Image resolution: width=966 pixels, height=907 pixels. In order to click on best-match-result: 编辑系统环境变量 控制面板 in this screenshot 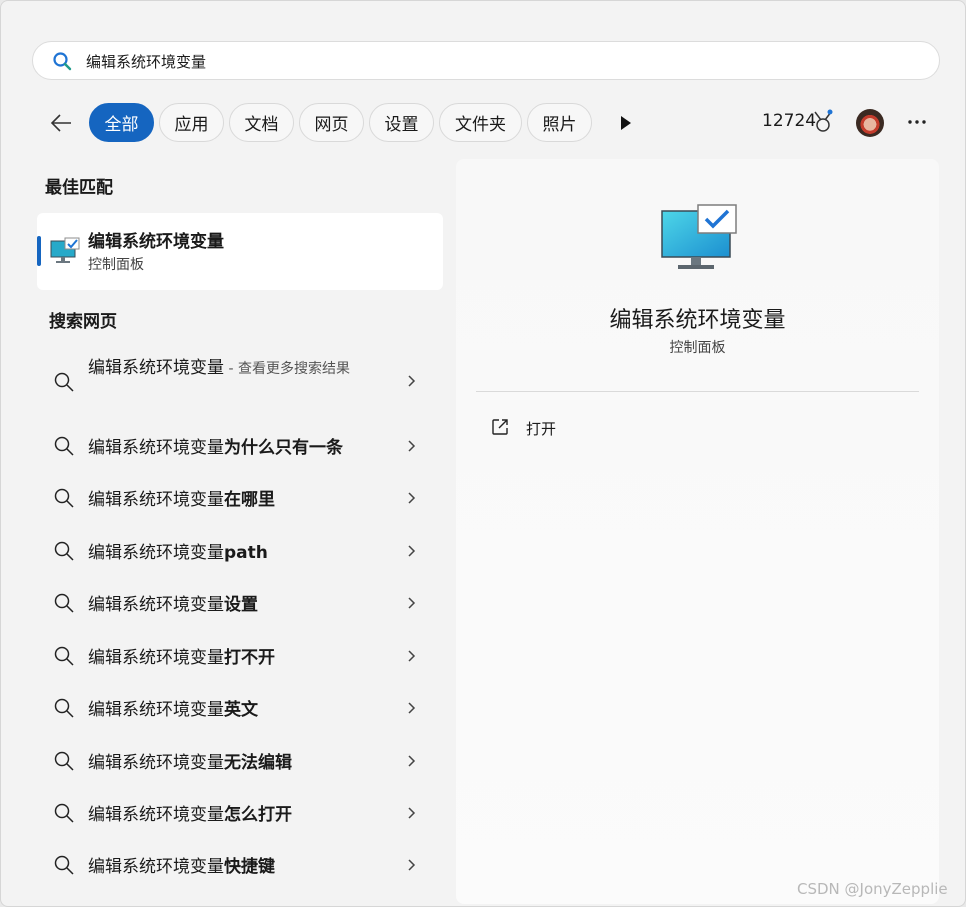, I will do `click(240, 251)`.